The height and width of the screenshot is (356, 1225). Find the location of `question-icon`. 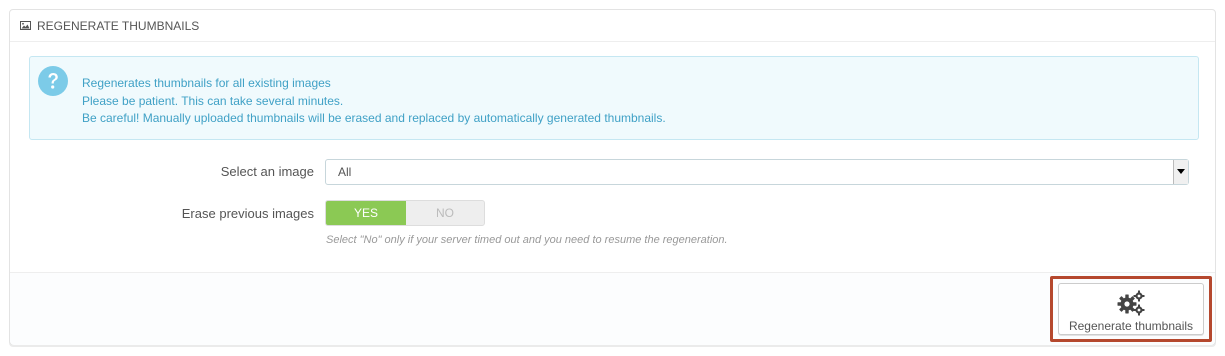

question-icon is located at coordinates (53, 81).